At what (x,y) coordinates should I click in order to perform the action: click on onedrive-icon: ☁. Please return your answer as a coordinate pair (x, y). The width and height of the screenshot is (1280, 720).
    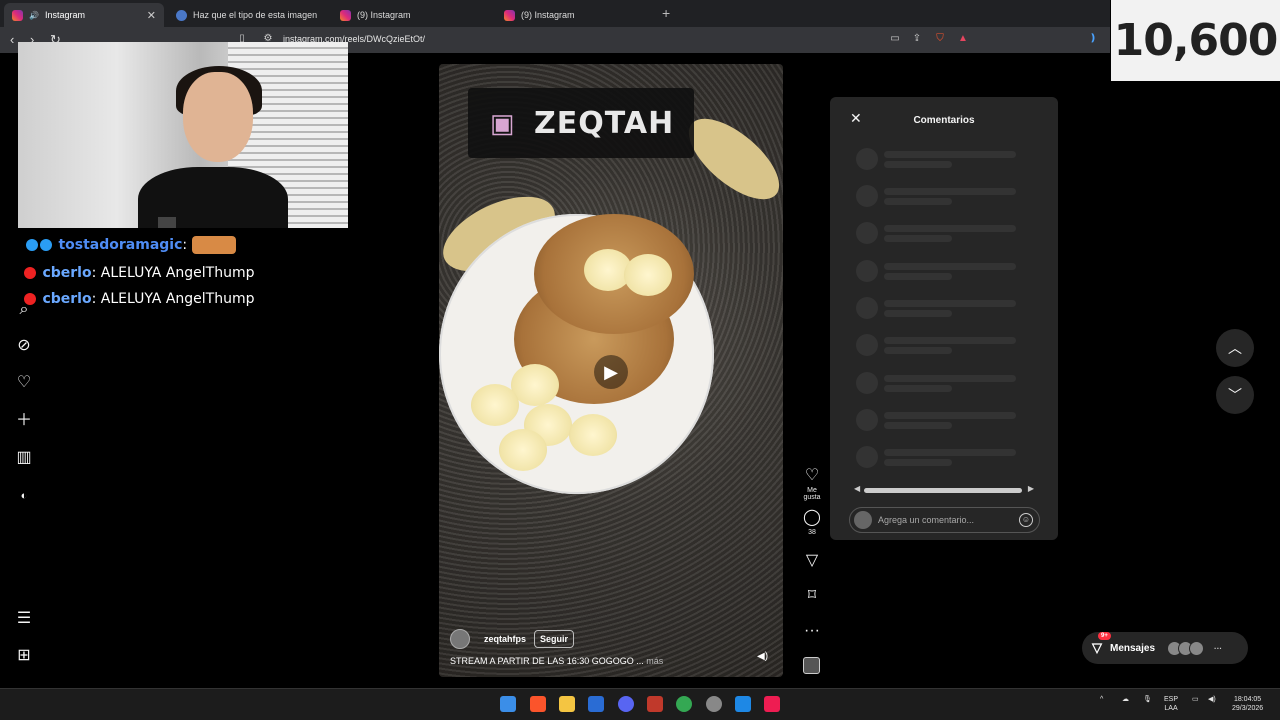
    Looking at the image, I should click on (1125, 699).